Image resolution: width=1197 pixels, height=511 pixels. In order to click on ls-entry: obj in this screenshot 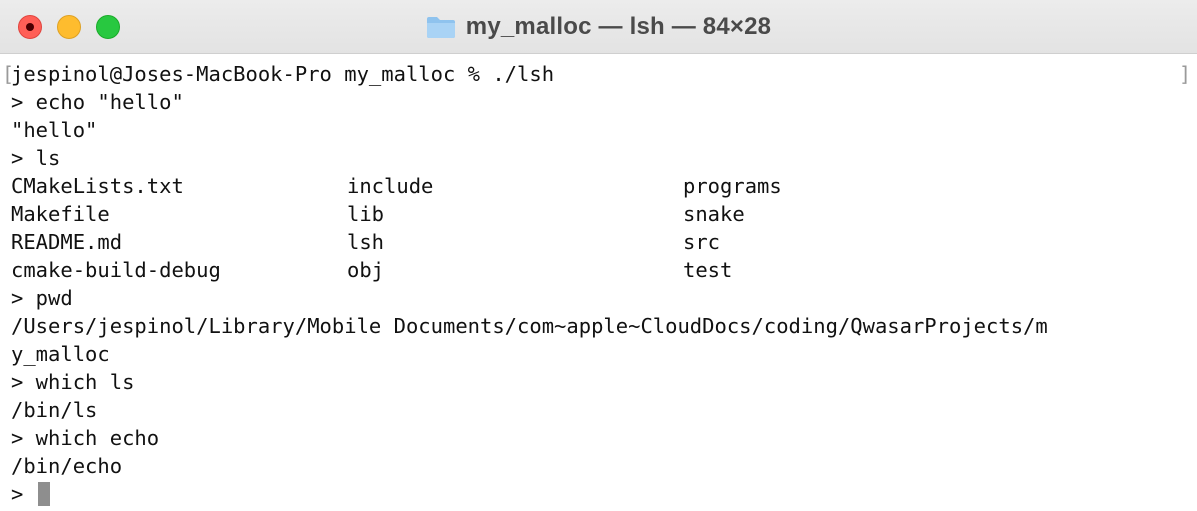, I will do `click(366, 270)`.